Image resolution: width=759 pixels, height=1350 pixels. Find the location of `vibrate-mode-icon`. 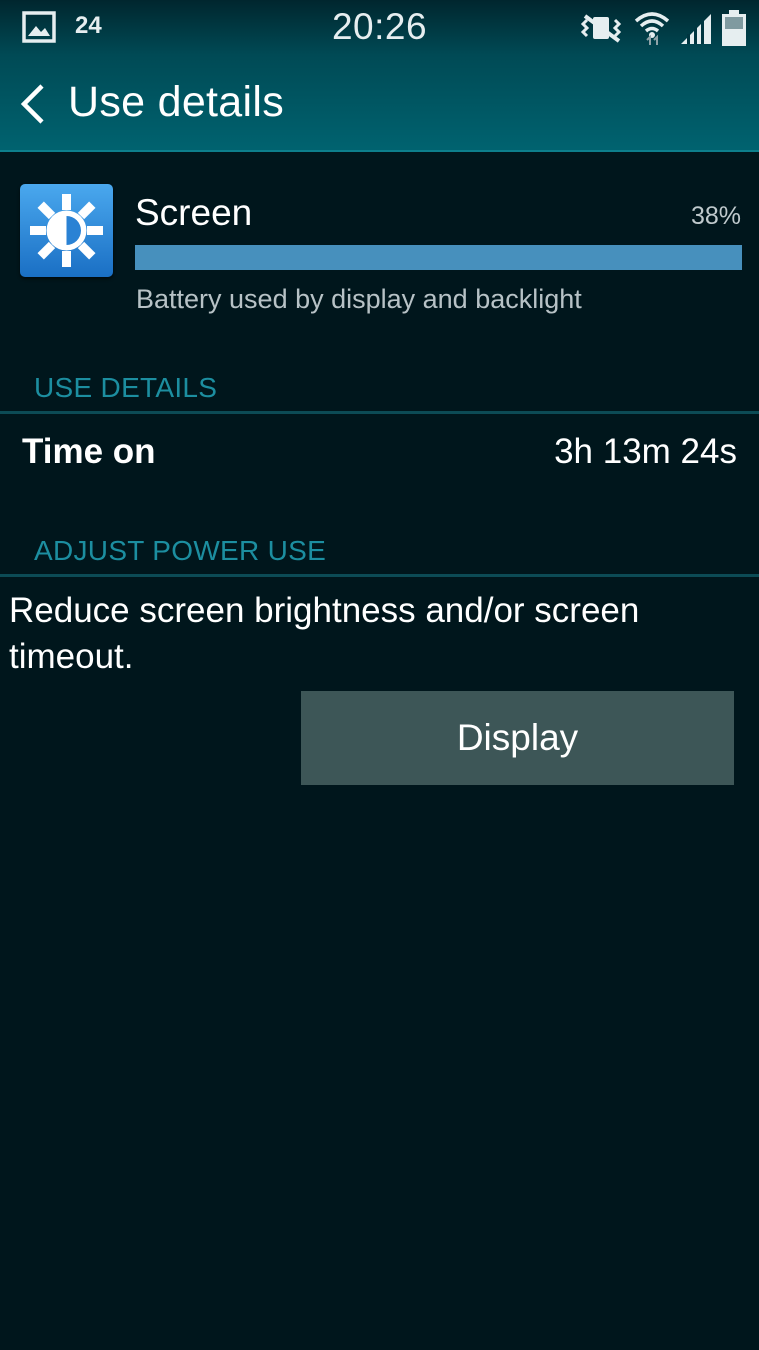

vibrate-mode-icon is located at coordinates (601, 28).